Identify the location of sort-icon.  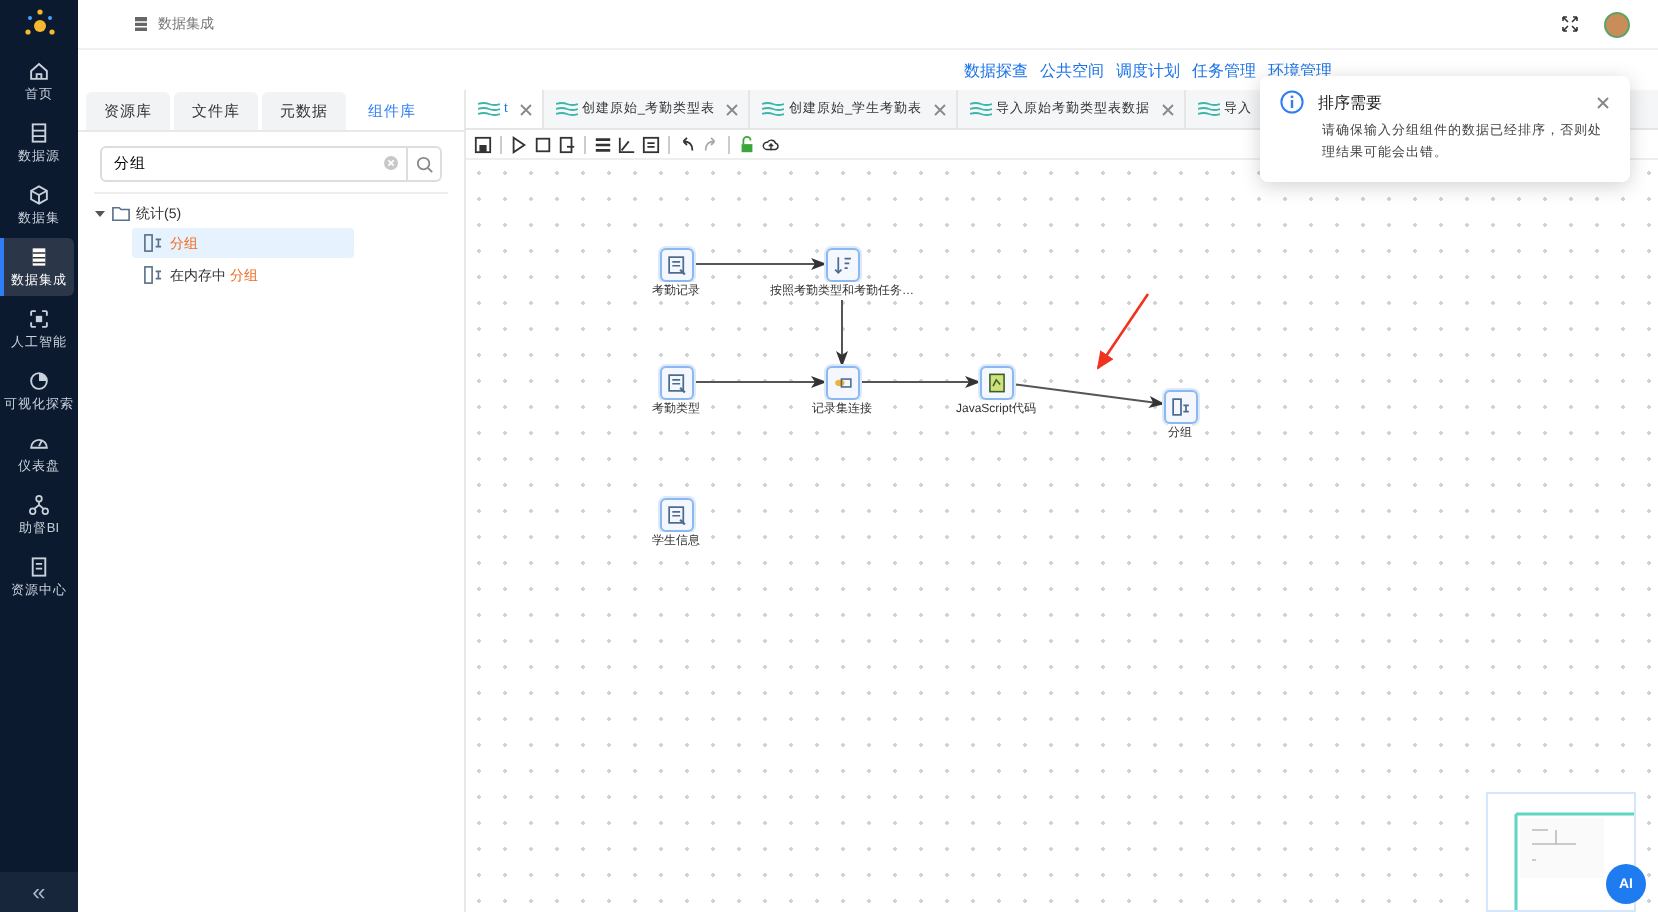
(842, 264).